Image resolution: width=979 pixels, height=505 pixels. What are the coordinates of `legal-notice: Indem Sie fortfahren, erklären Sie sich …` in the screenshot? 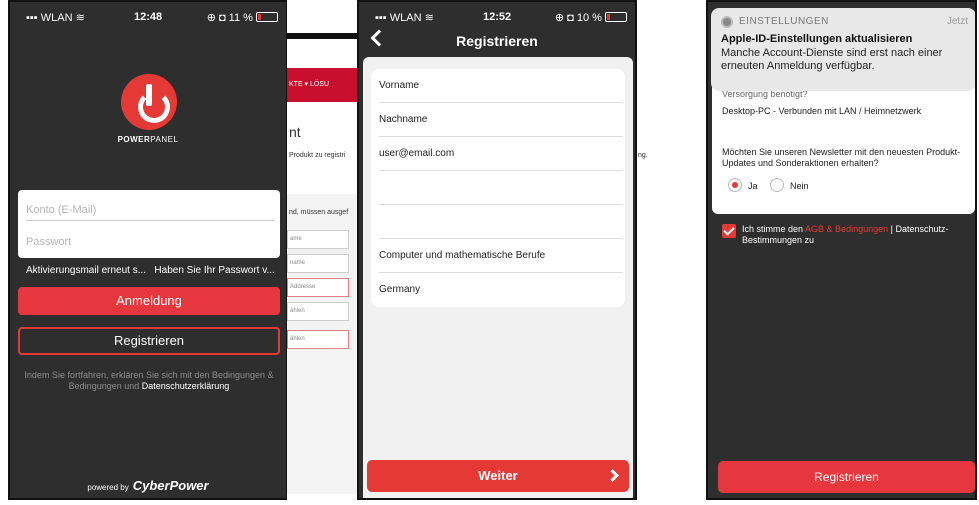 It's located at (149, 381).